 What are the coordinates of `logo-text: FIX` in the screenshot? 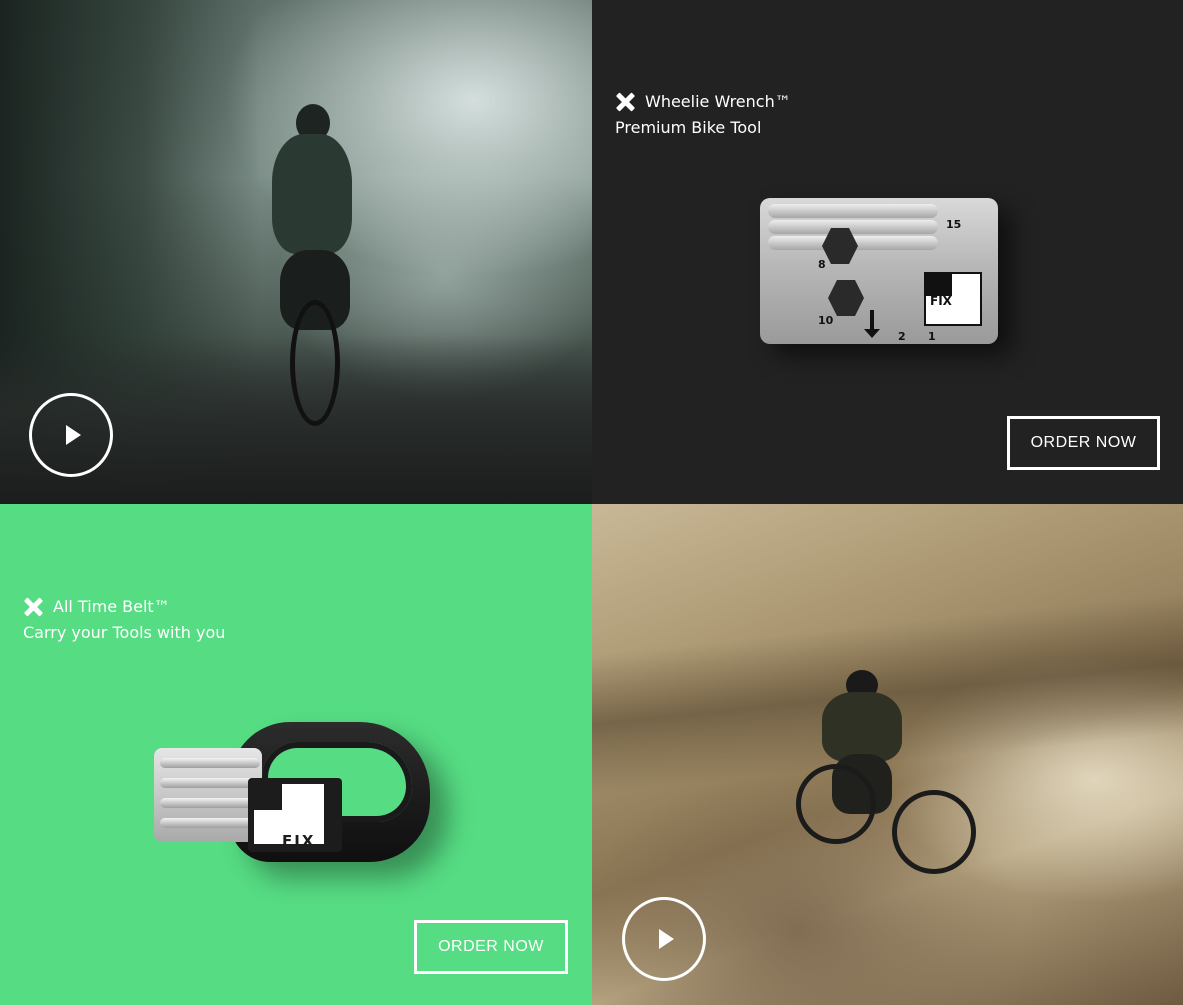 It's located at (941, 301).